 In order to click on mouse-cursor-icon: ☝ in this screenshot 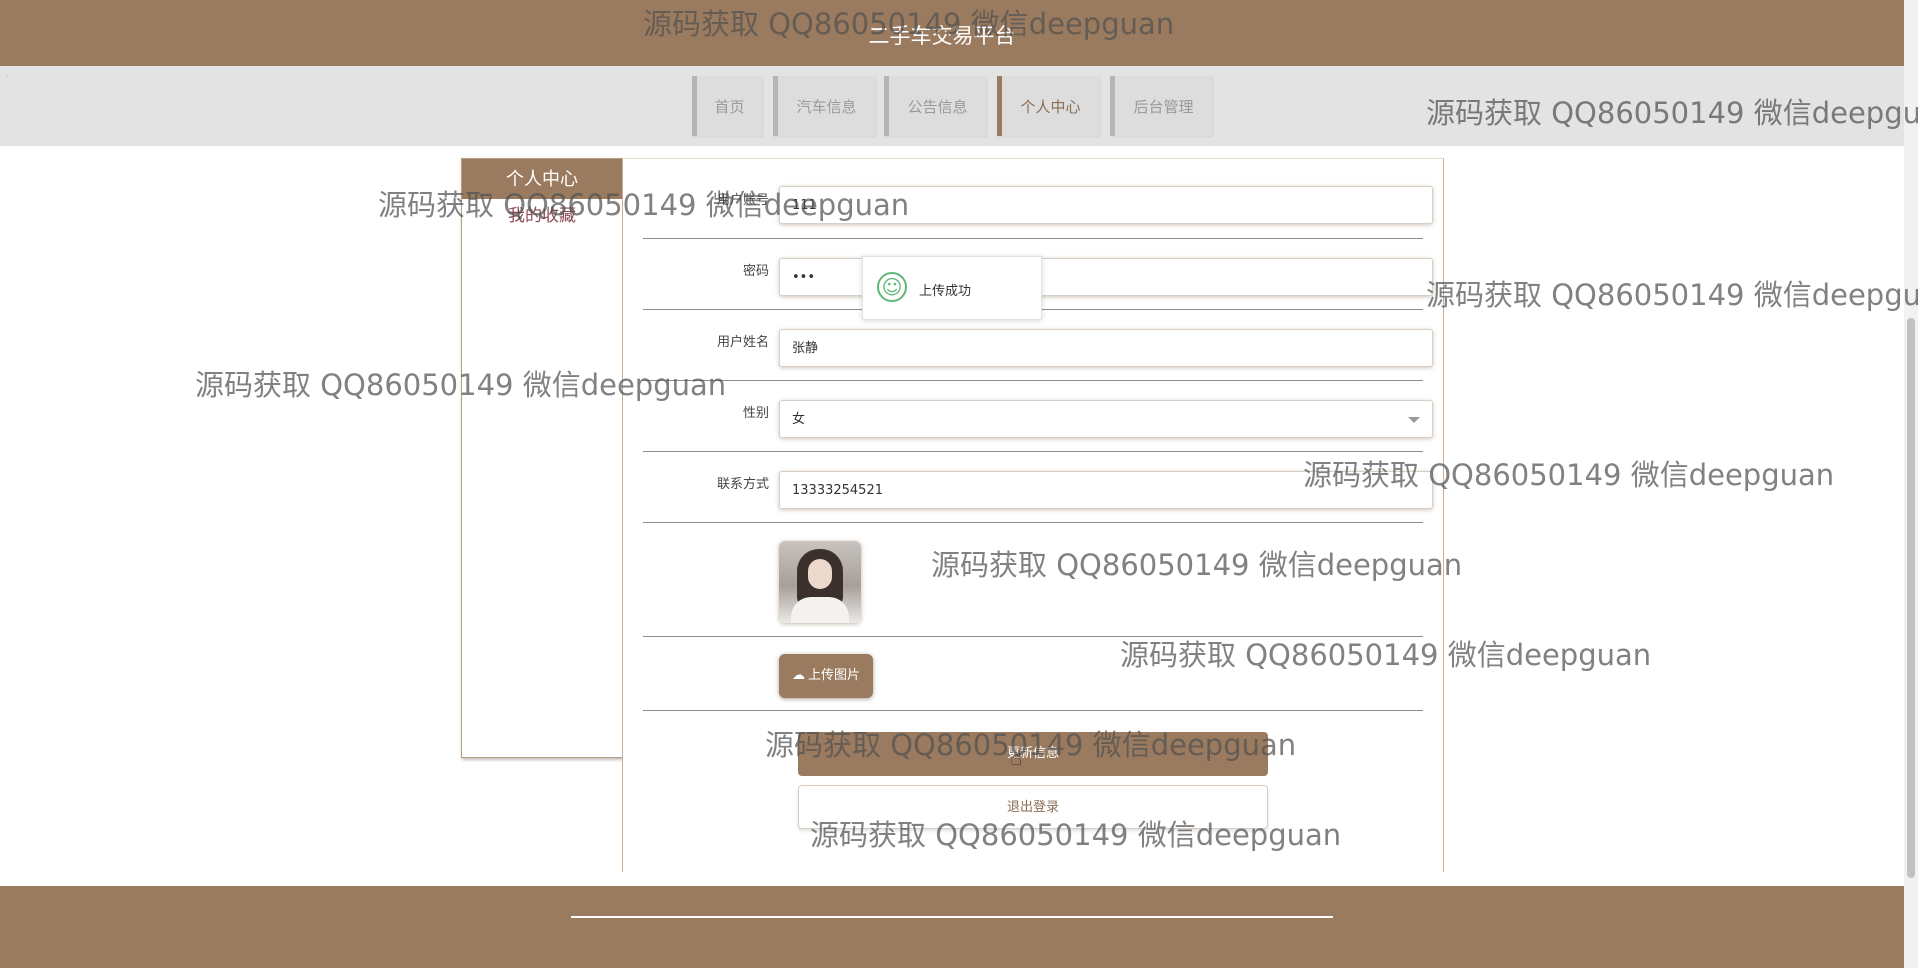, I will do `click(1016, 758)`.